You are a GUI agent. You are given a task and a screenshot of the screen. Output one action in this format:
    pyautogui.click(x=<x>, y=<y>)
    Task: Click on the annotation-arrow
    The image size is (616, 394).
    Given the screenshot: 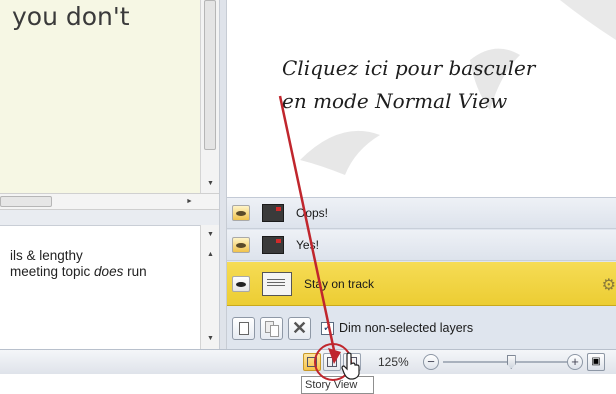 What is the action you would take?
    pyautogui.click(x=309, y=229)
    